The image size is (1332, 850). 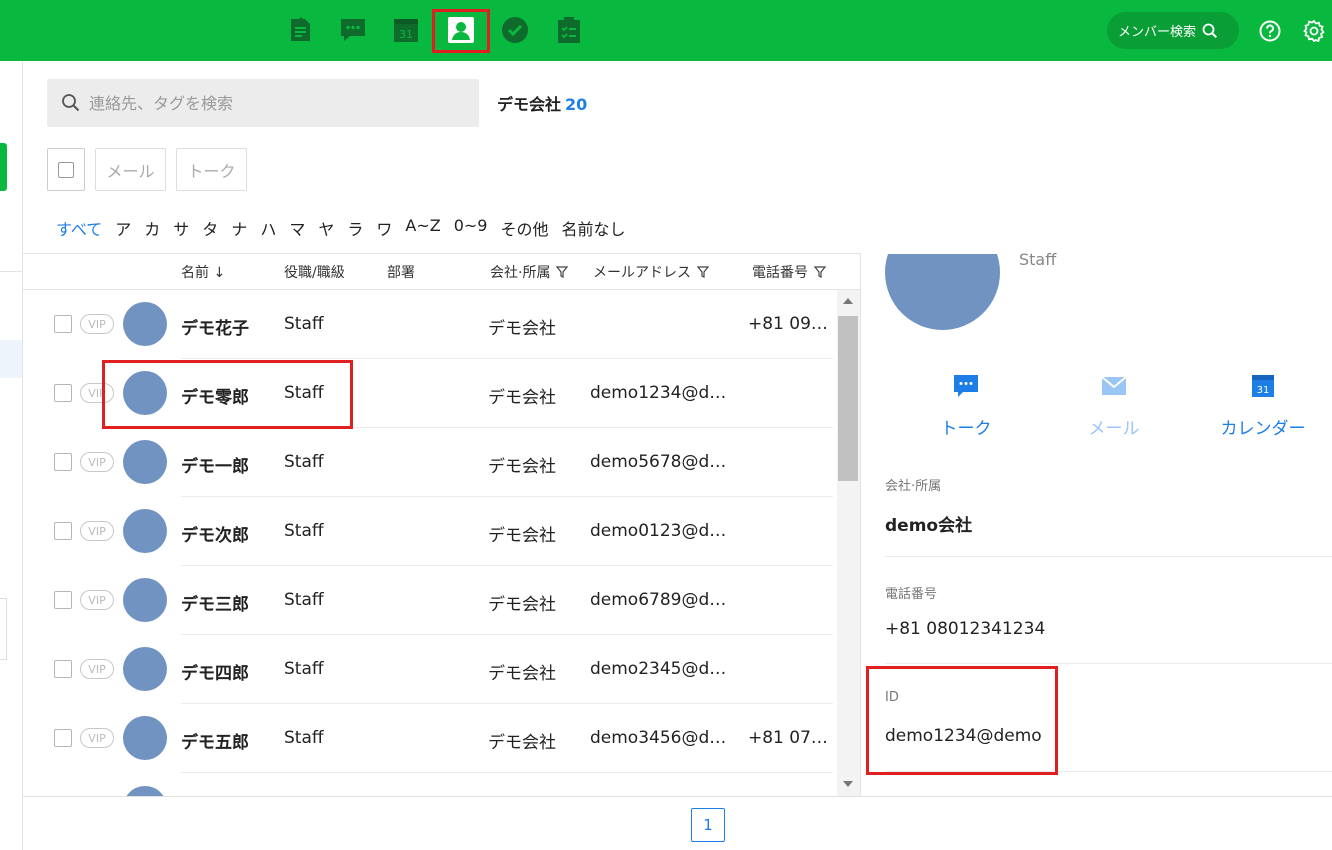 What do you see at coordinates (297, 228) in the screenshot?
I see `alpha-filter-item: マ` at bounding box center [297, 228].